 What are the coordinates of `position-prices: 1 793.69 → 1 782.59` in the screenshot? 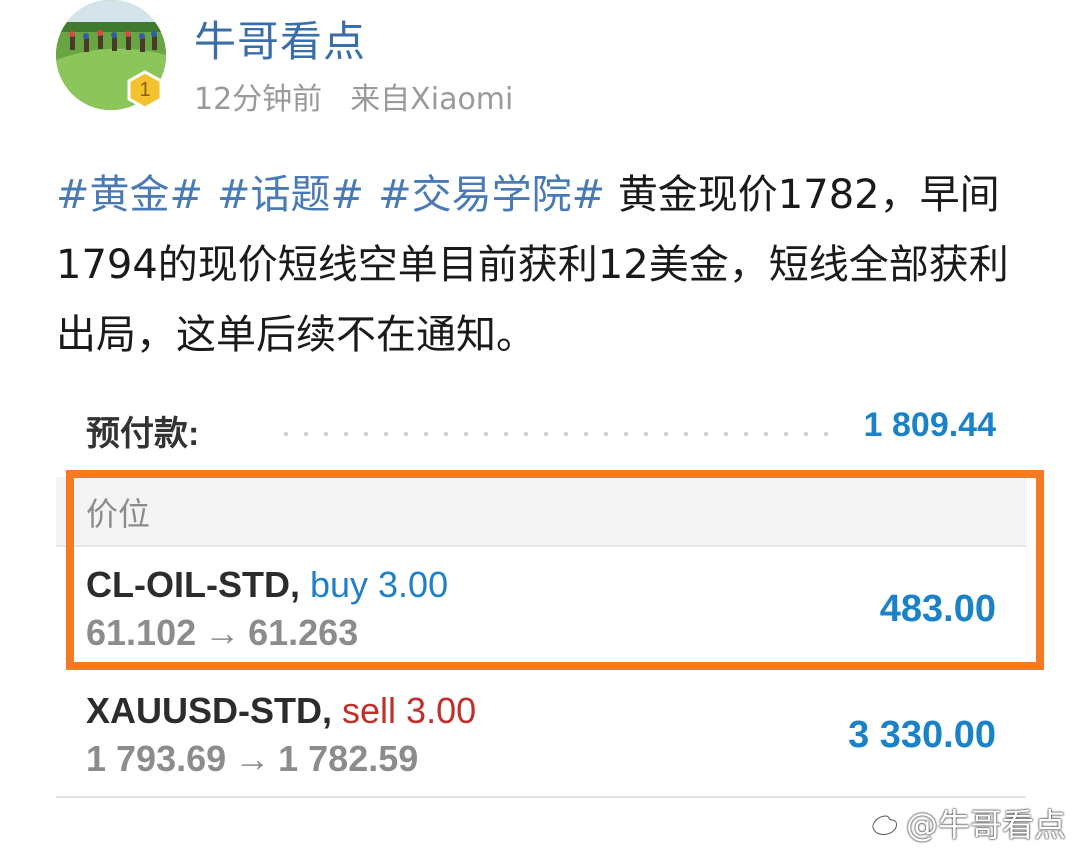 It's located at (252, 759).